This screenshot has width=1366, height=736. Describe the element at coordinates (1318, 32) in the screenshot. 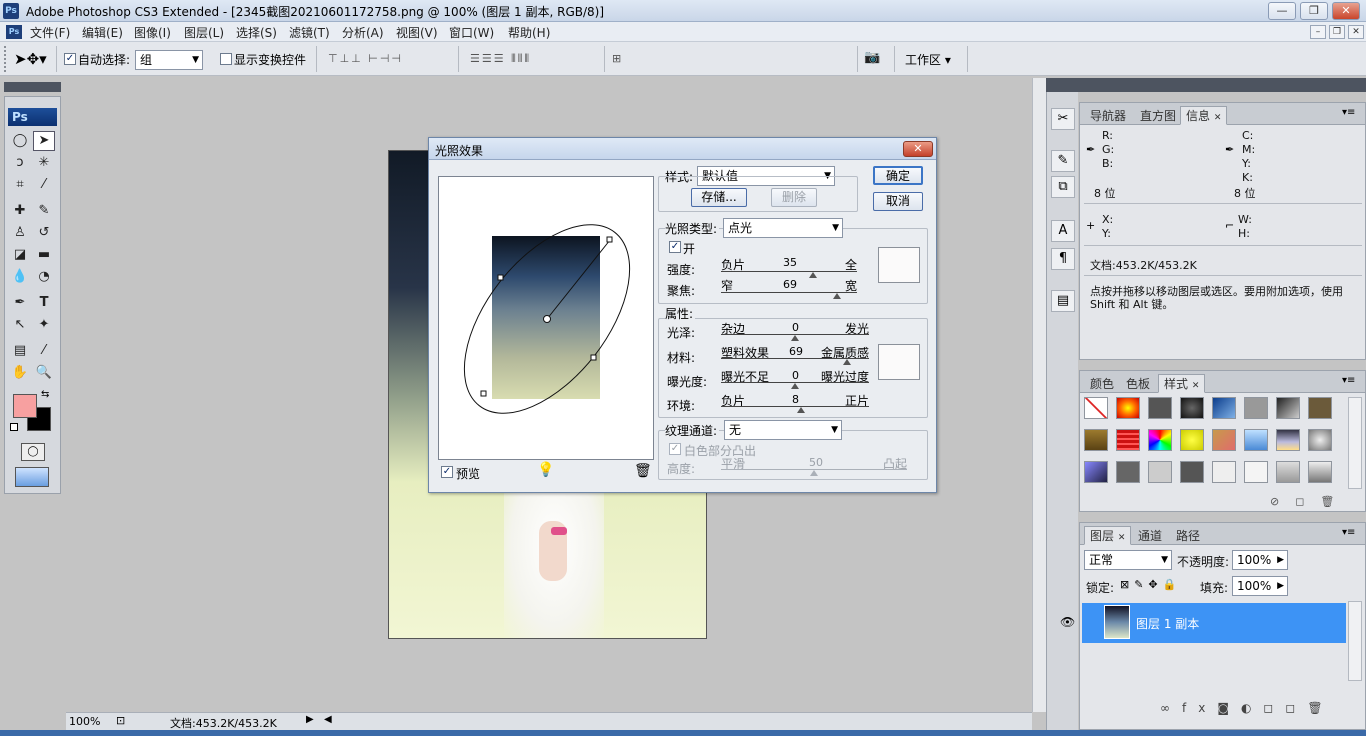

I see `doc-minimize-button: –` at that location.